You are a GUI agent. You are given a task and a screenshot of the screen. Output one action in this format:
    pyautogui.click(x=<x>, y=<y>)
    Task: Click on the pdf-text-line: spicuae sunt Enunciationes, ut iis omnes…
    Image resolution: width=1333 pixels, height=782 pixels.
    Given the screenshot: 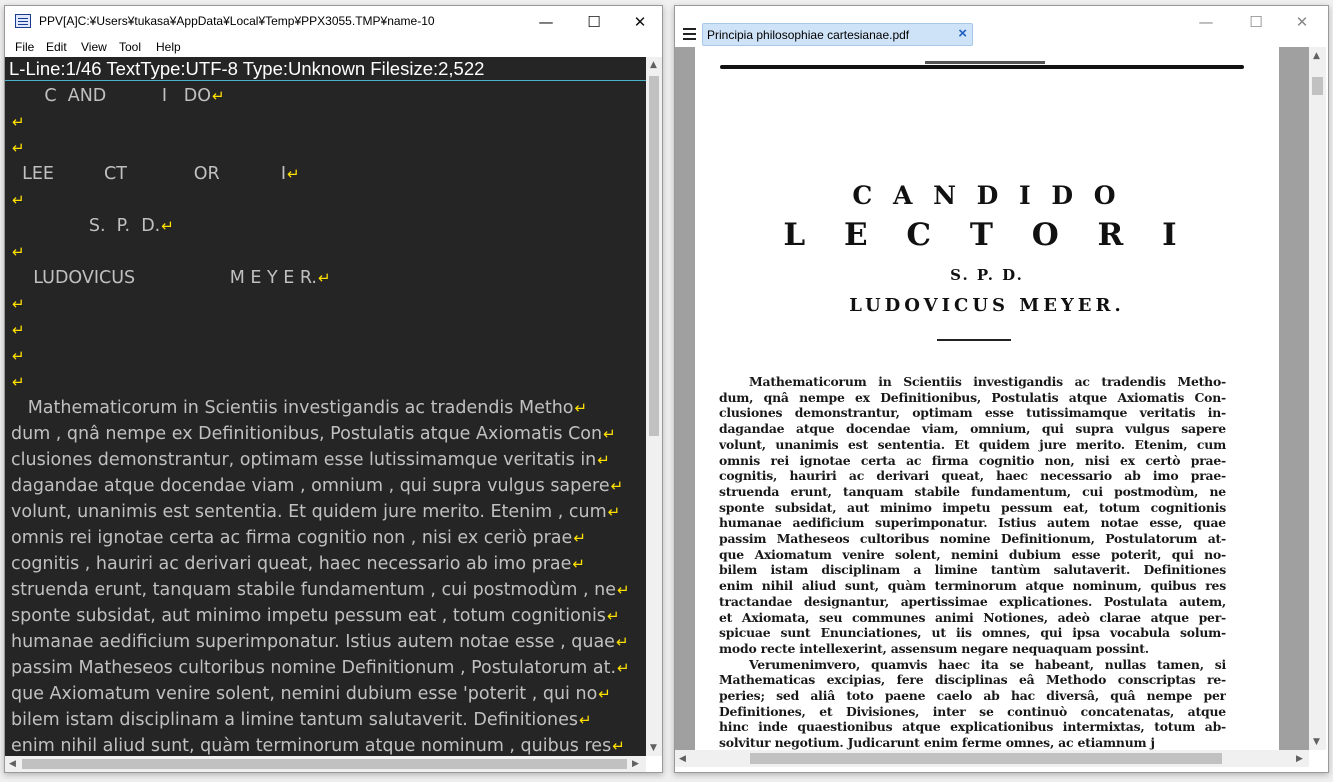 What is the action you would take?
    pyautogui.click(x=972, y=633)
    